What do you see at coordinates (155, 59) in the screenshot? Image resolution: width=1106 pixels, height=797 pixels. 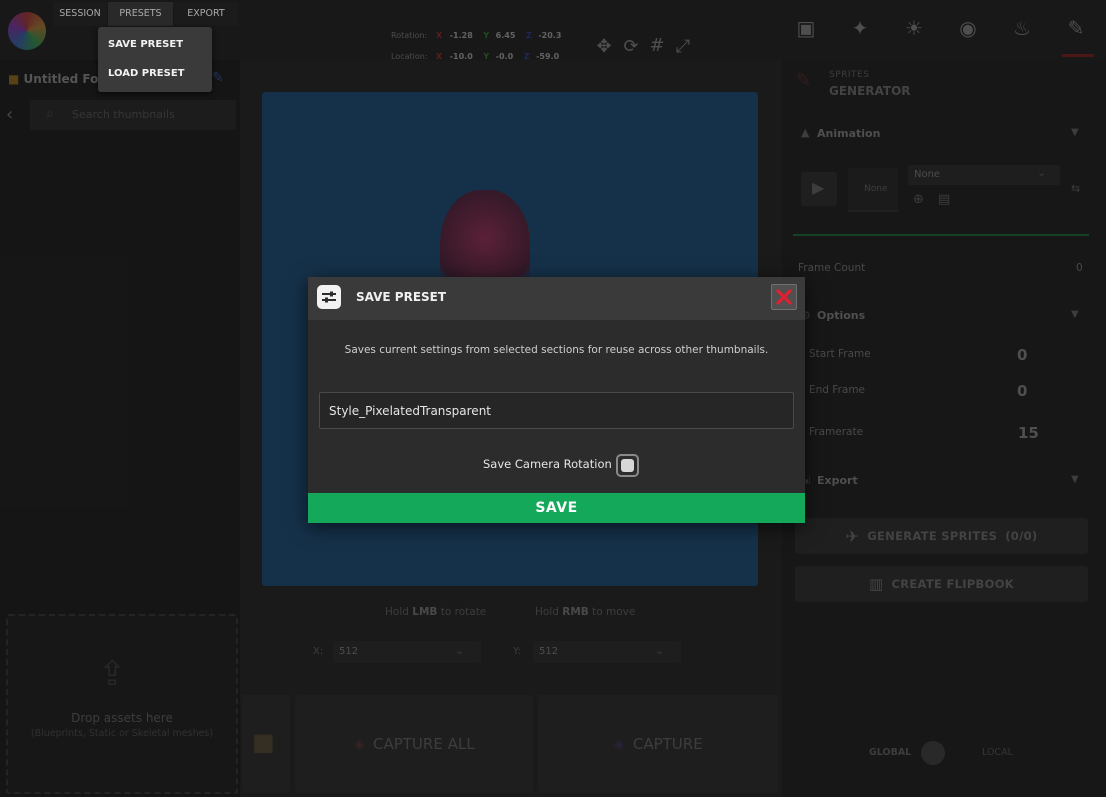 I see `presets-dropdown: SAVE PRESET LOAD PRESET` at bounding box center [155, 59].